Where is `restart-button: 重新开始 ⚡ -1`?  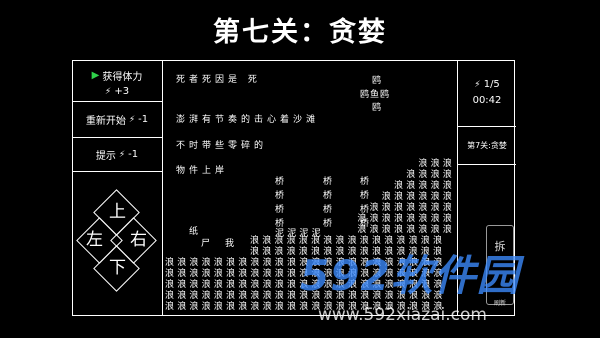 restart-button: 重新开始 ⚡ -1 is located at coordinates (117, 120).